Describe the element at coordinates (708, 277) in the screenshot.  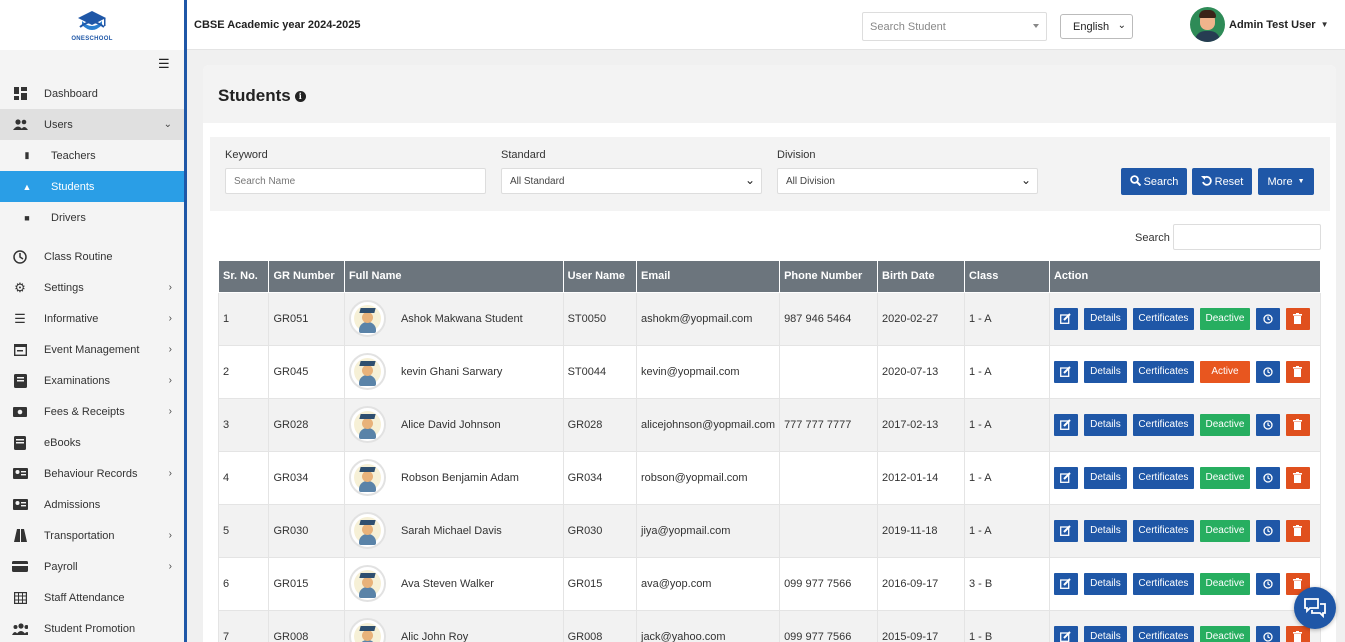
I see `col-email: Email` at that location.